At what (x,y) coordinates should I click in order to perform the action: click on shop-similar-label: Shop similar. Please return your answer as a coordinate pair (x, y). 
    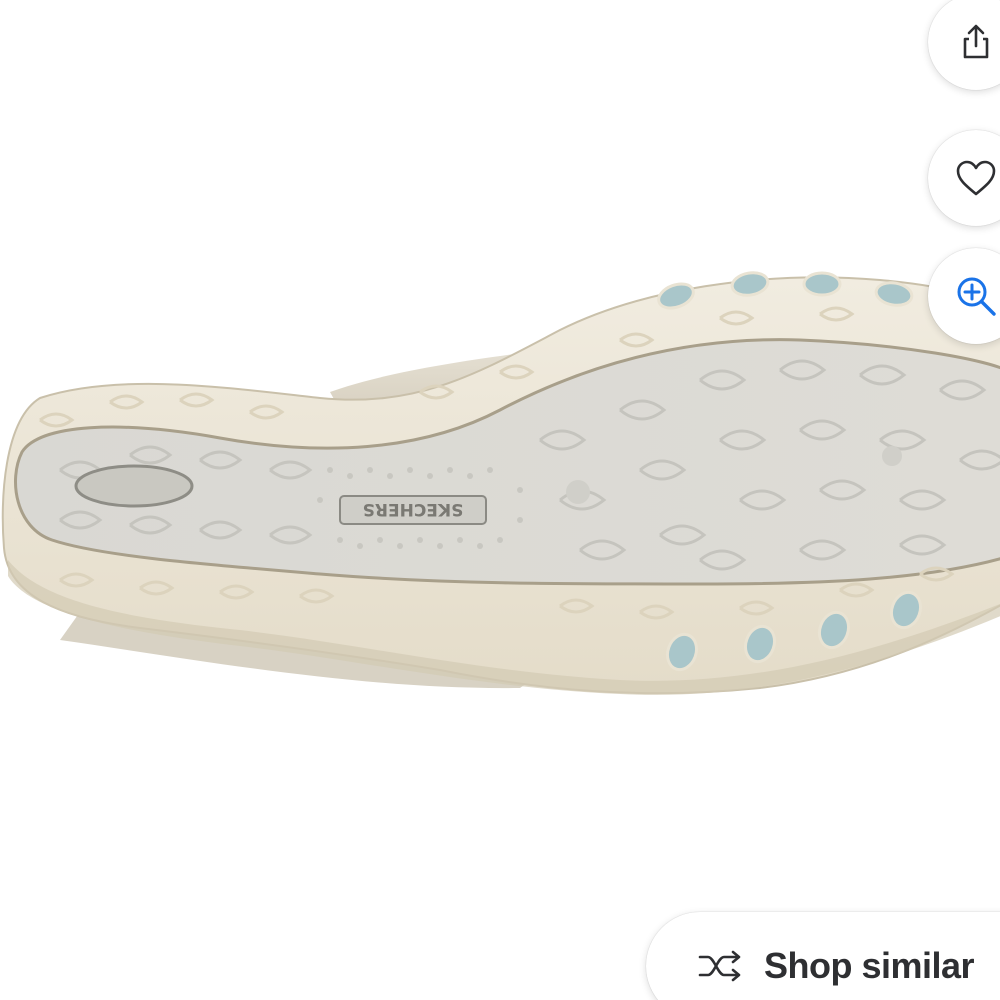
    Looking at the image, I should click on (869, 965).